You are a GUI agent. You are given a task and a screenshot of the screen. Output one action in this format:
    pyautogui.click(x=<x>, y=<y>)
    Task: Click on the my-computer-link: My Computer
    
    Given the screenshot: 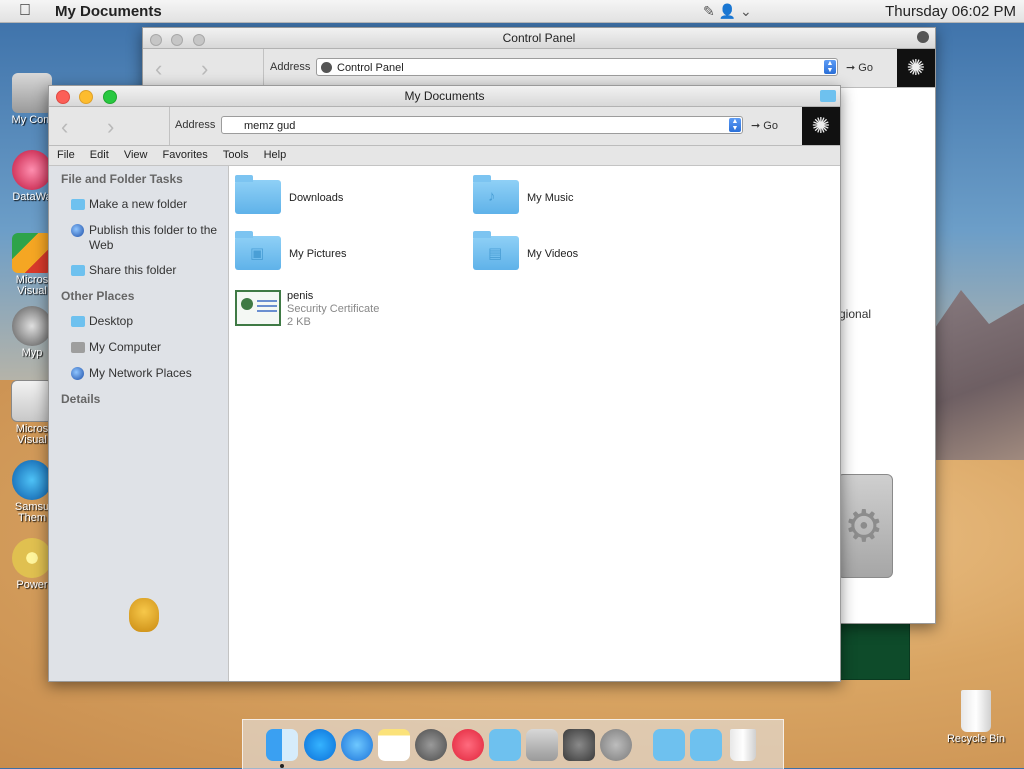 What is the action you would take?
    pyautogui.click(x=146, y=347)
    